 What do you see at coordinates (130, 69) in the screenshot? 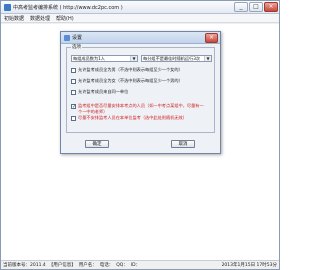
I see `option-all-male-label: 允许监考成员全为男（不选中则表示每组至少一个女的）` at bounding box center [130, 69].